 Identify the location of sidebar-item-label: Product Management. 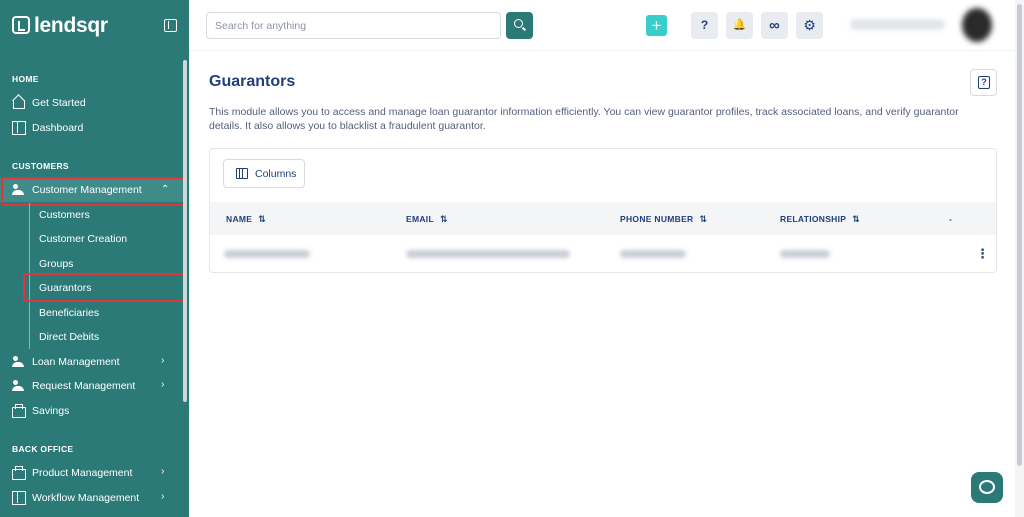
(82, 473).